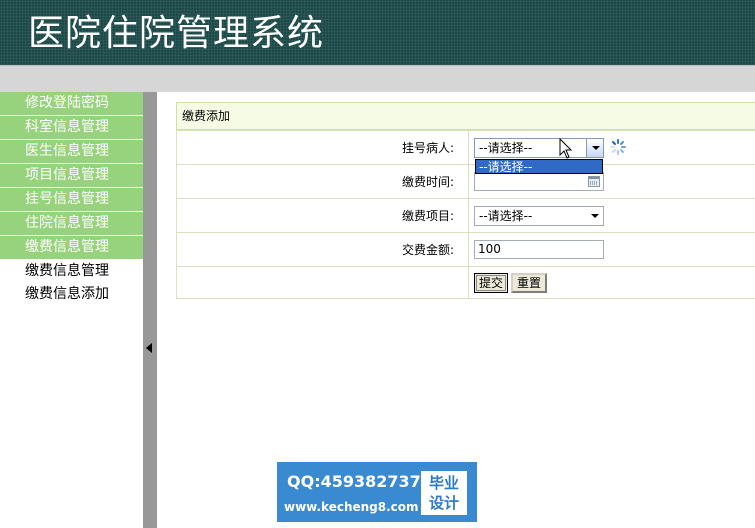 This screenshot has width=755, height=528. I want to click on watermark-banner: QQ:459382737 www.kecheng8.com 毕业 设计, so click(377, 492).